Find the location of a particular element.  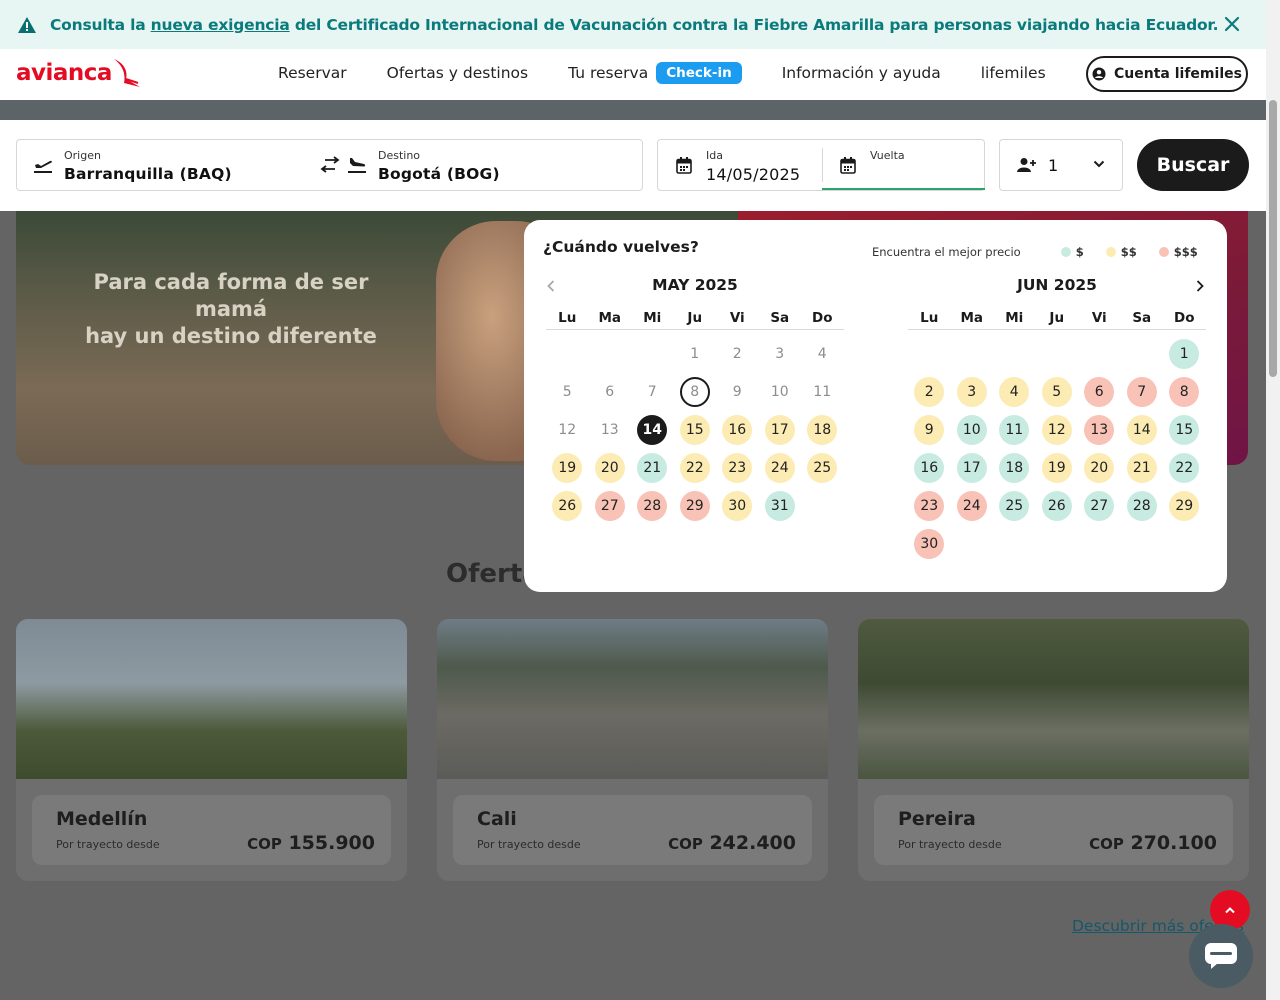

offer-currency: COP is located at coordinates (1106, 844).